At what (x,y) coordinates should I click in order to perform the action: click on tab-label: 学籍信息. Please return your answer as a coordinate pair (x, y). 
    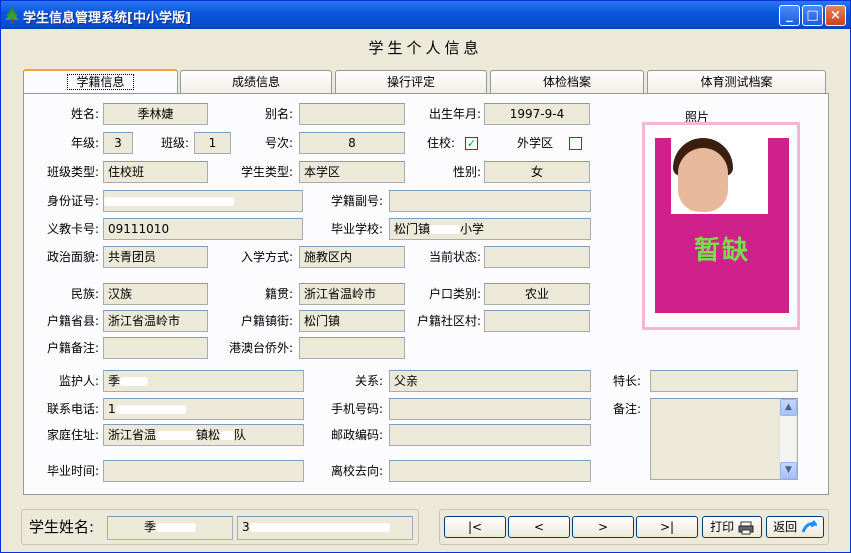
    Looking at the image, I should click on (100, 82).